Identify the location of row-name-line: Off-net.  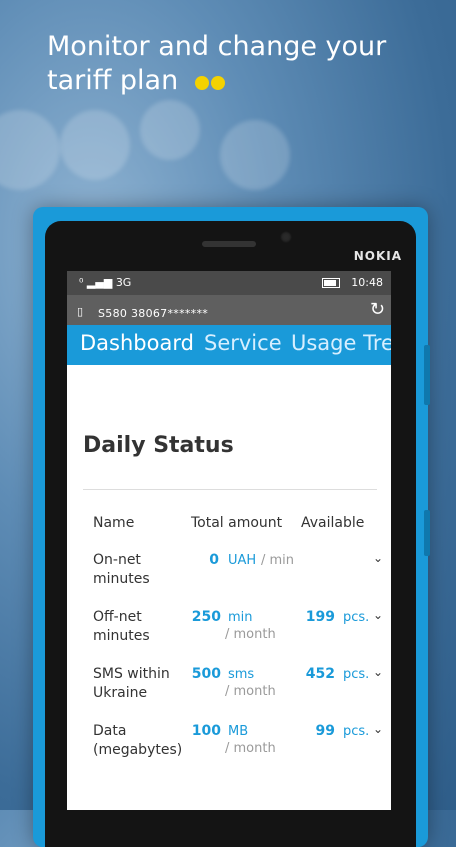
(117, 617).